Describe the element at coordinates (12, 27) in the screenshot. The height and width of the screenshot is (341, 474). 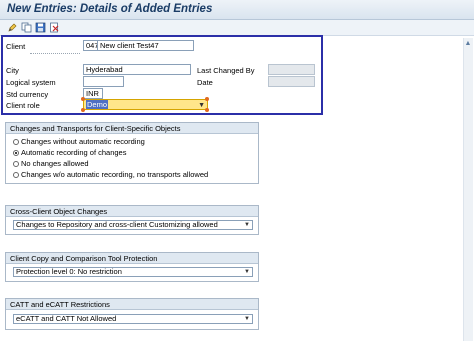
I see `edit-icon` at that location.